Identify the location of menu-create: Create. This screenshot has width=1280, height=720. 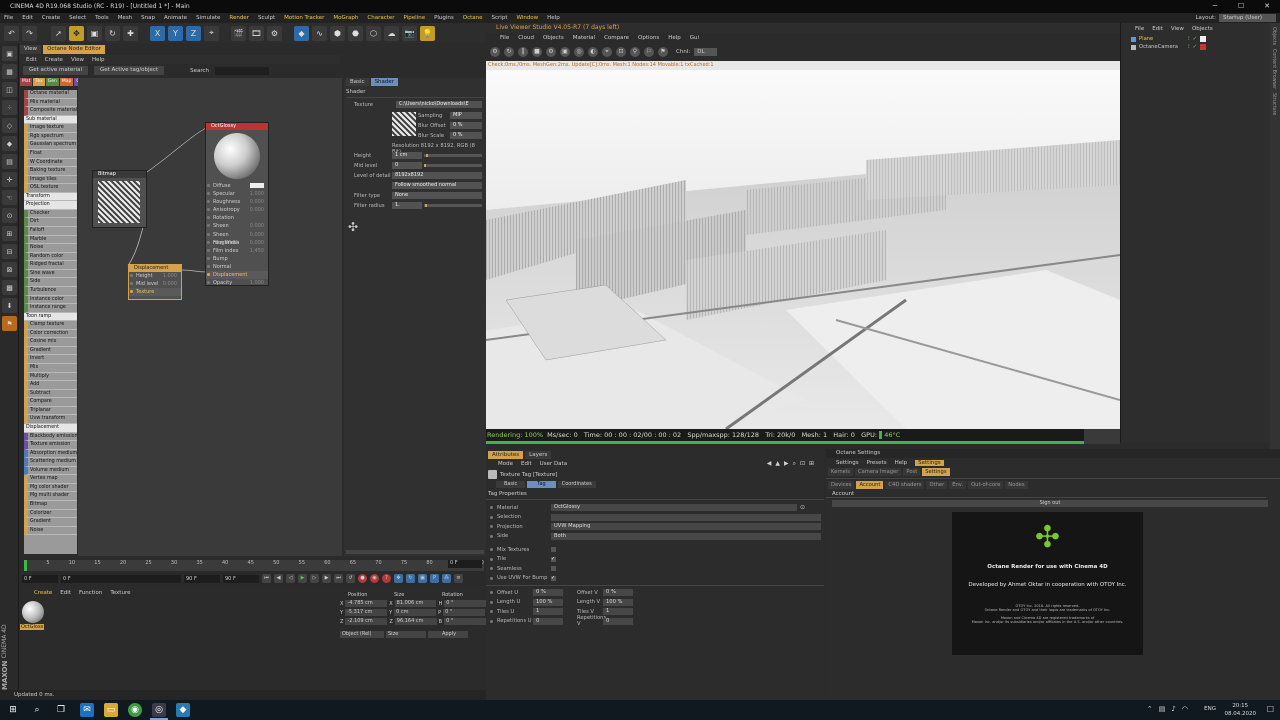
(51, 18).